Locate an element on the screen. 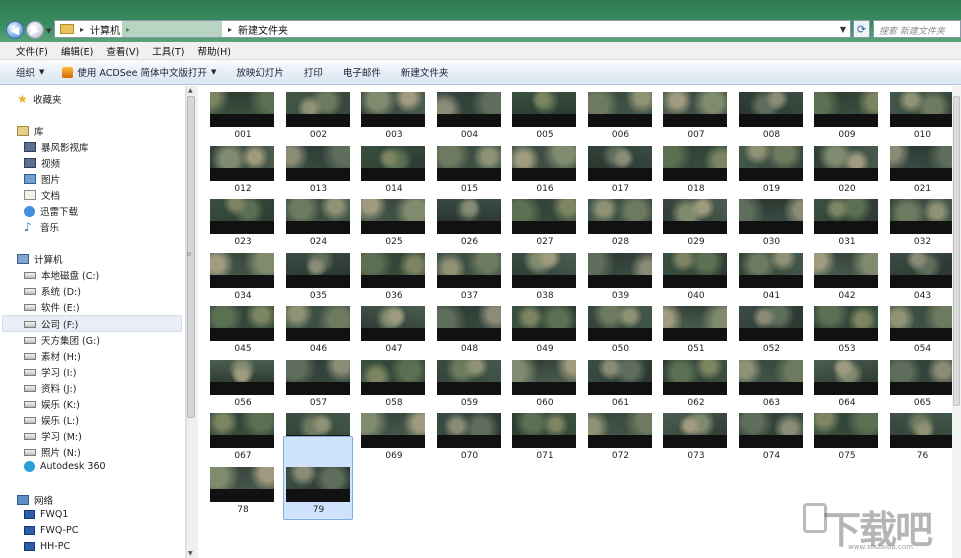 The image size is (961, 558). nav-drive: 娱乐 (L:) is located at coordinates (51, 420).